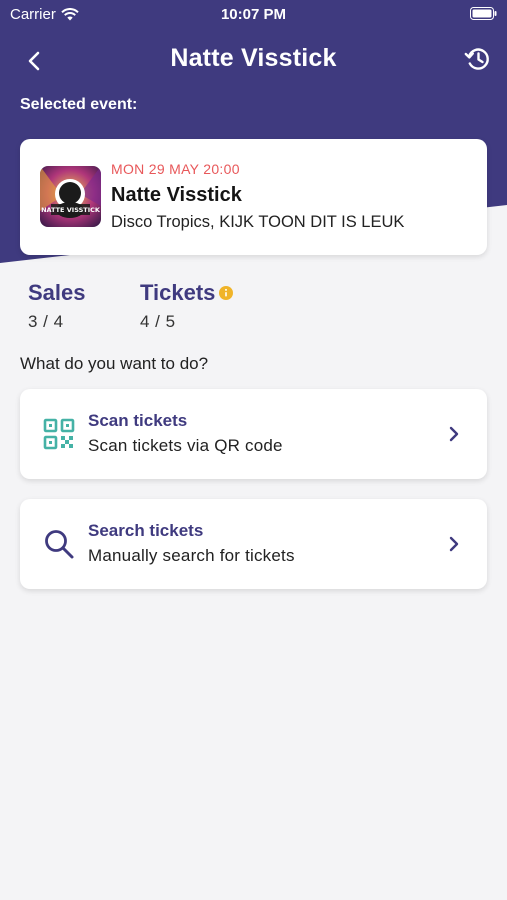  What do you see at coordinates (71, 210) in the screenshot?
I see `thumbnail-text: NATTE VISSTICK` at bounding box center [71, 210].